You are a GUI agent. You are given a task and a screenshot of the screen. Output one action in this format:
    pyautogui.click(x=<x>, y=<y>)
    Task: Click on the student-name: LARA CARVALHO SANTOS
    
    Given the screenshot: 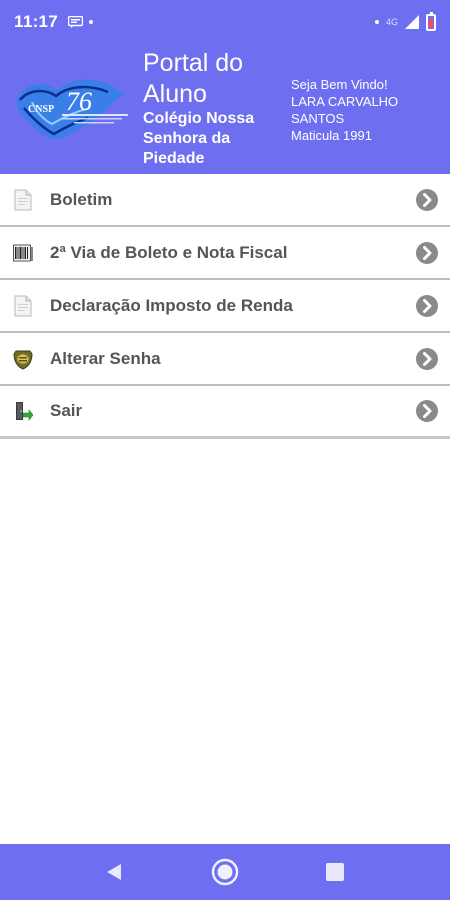 What is the action you would take?
    pyautogui.click(x=345, y=110)
    